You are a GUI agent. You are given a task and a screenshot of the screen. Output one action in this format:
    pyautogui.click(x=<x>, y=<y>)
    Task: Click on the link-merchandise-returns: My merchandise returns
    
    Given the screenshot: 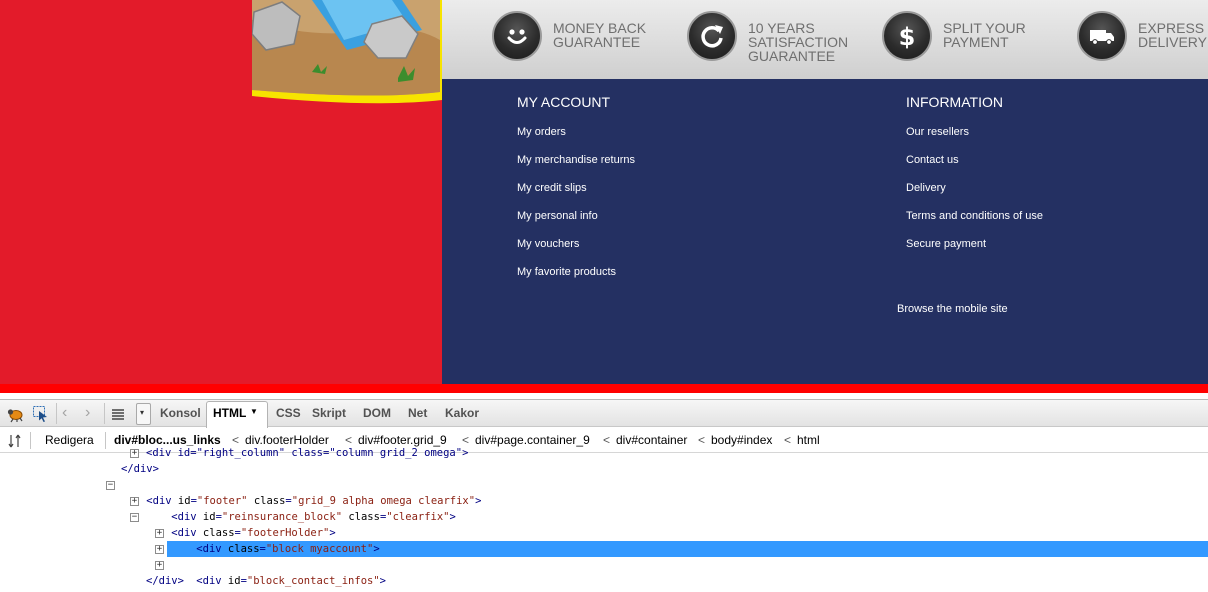 What is the action you would take?
    pyautogui.click(x=576, y=168)
    